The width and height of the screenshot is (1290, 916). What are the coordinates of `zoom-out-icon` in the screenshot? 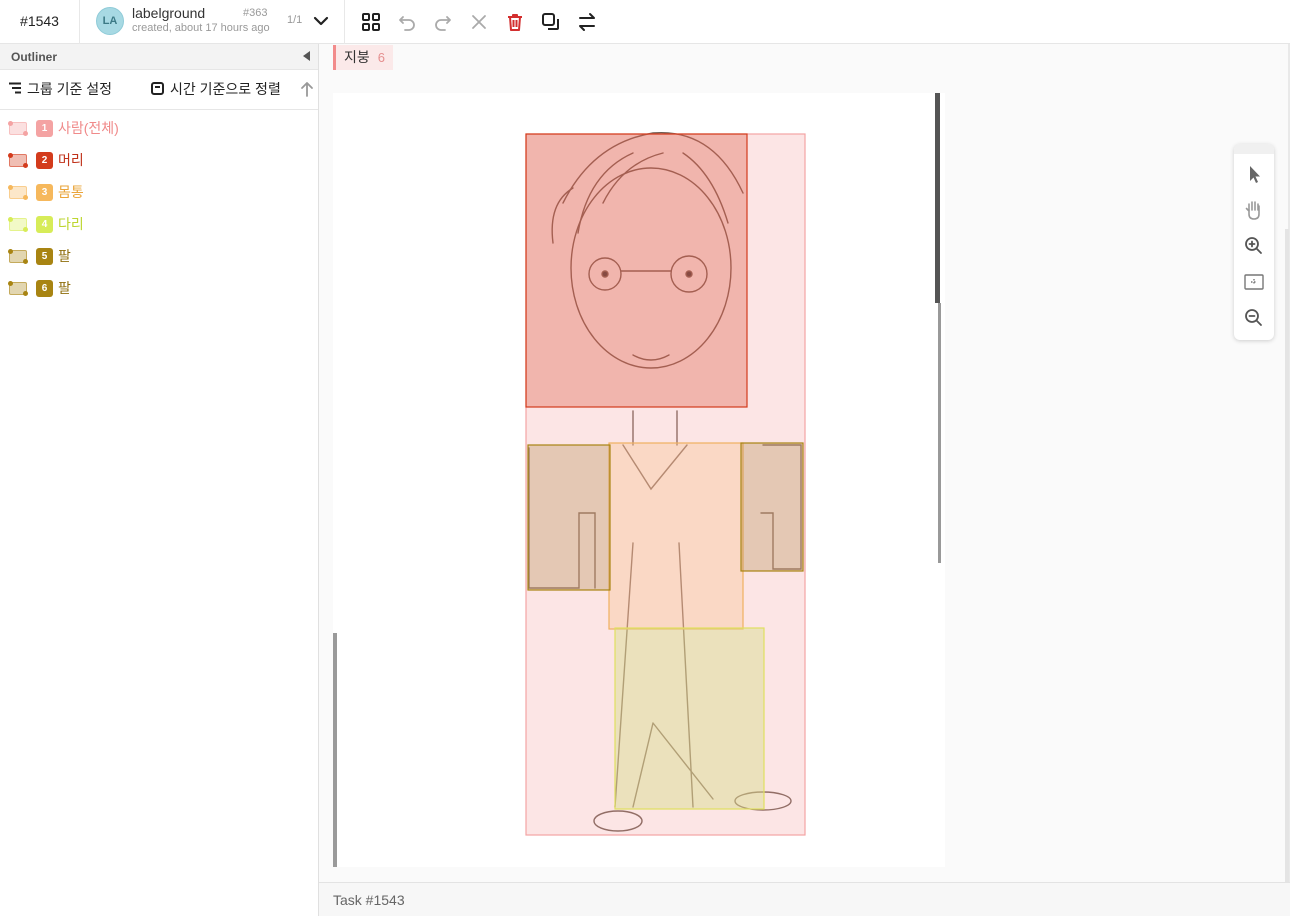 It's located at (1254, 318).